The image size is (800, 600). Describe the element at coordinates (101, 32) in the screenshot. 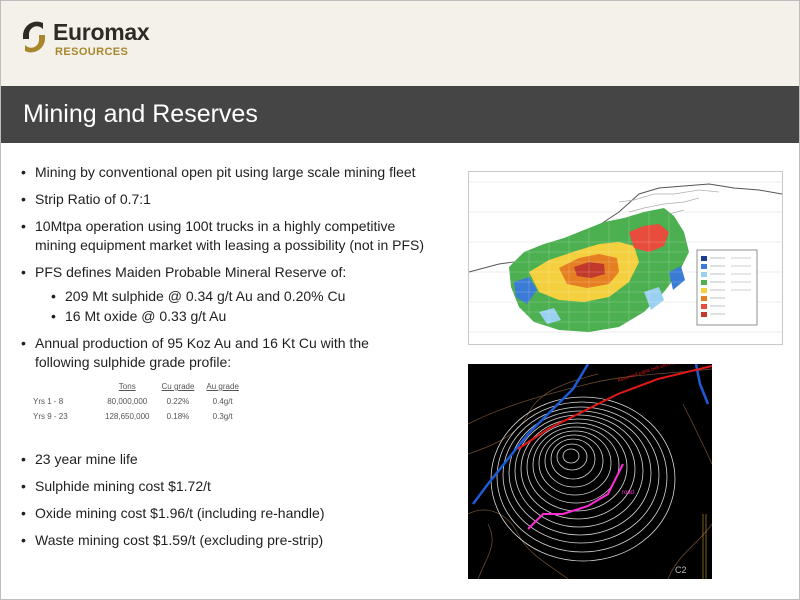

I see `logo-name: Euromax` at that location.